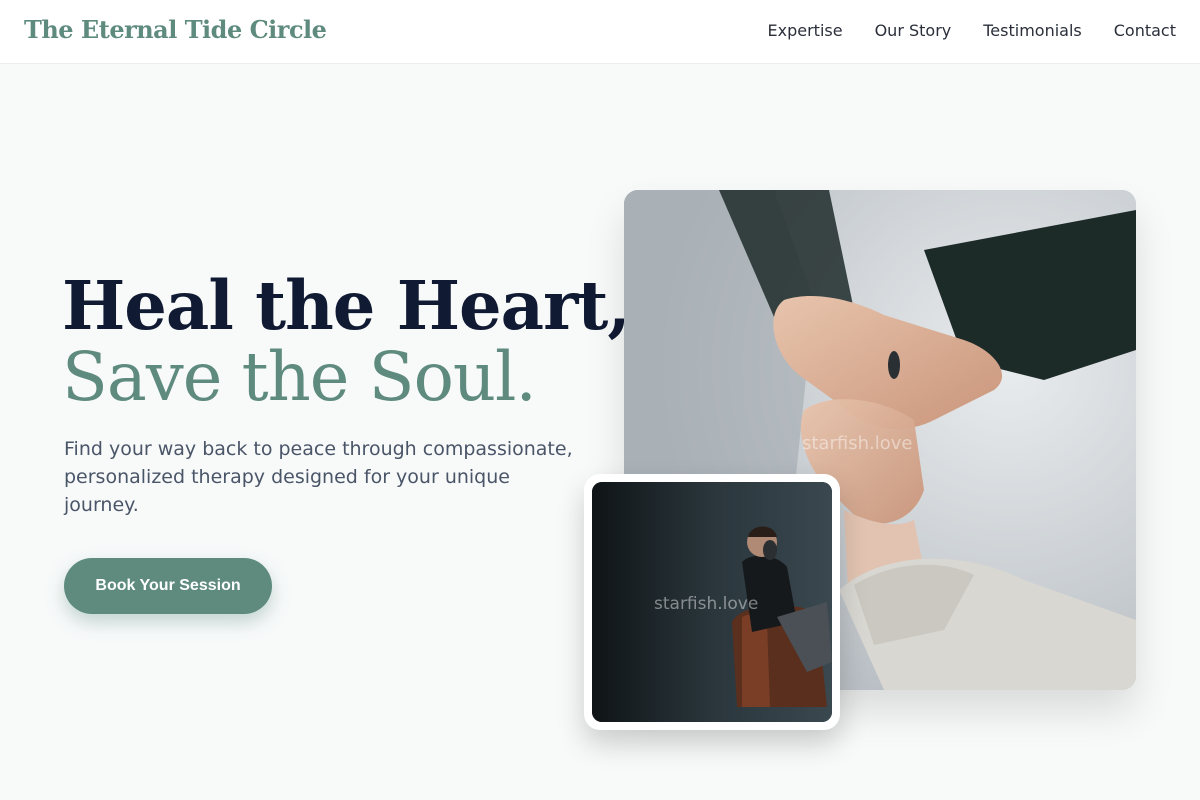 The width and height of the screenshot is (1200, 800). I want to click on main-nav: Expertise Our Story Testimonials Contact, so click(972, 30).